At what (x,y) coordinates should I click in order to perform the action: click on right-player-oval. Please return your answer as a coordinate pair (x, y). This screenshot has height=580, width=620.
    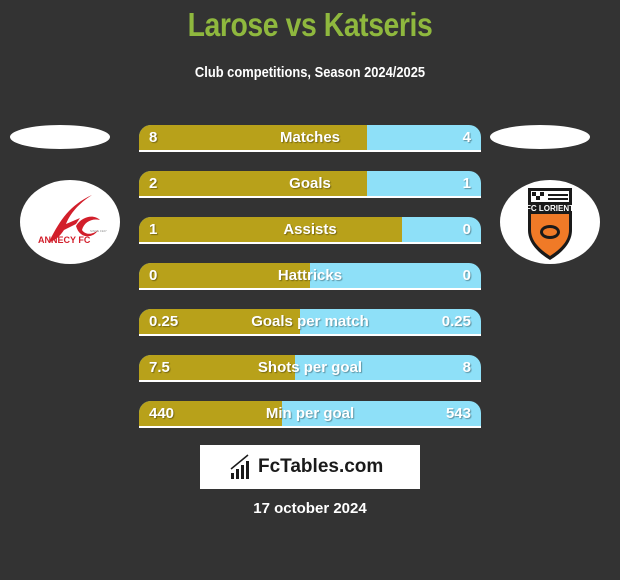
    Looking at the image, I should click on (540, 137).